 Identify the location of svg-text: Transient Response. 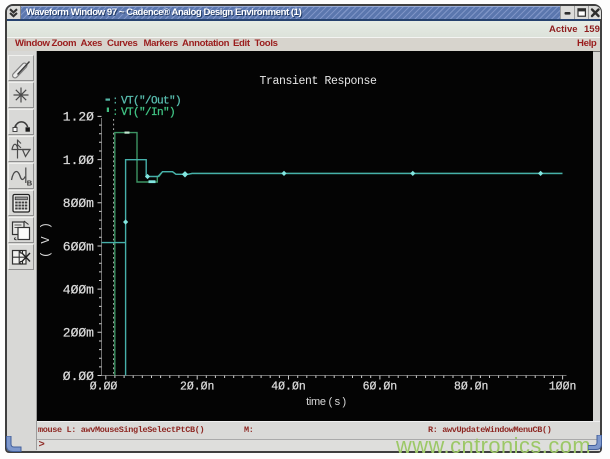
(318, 81).